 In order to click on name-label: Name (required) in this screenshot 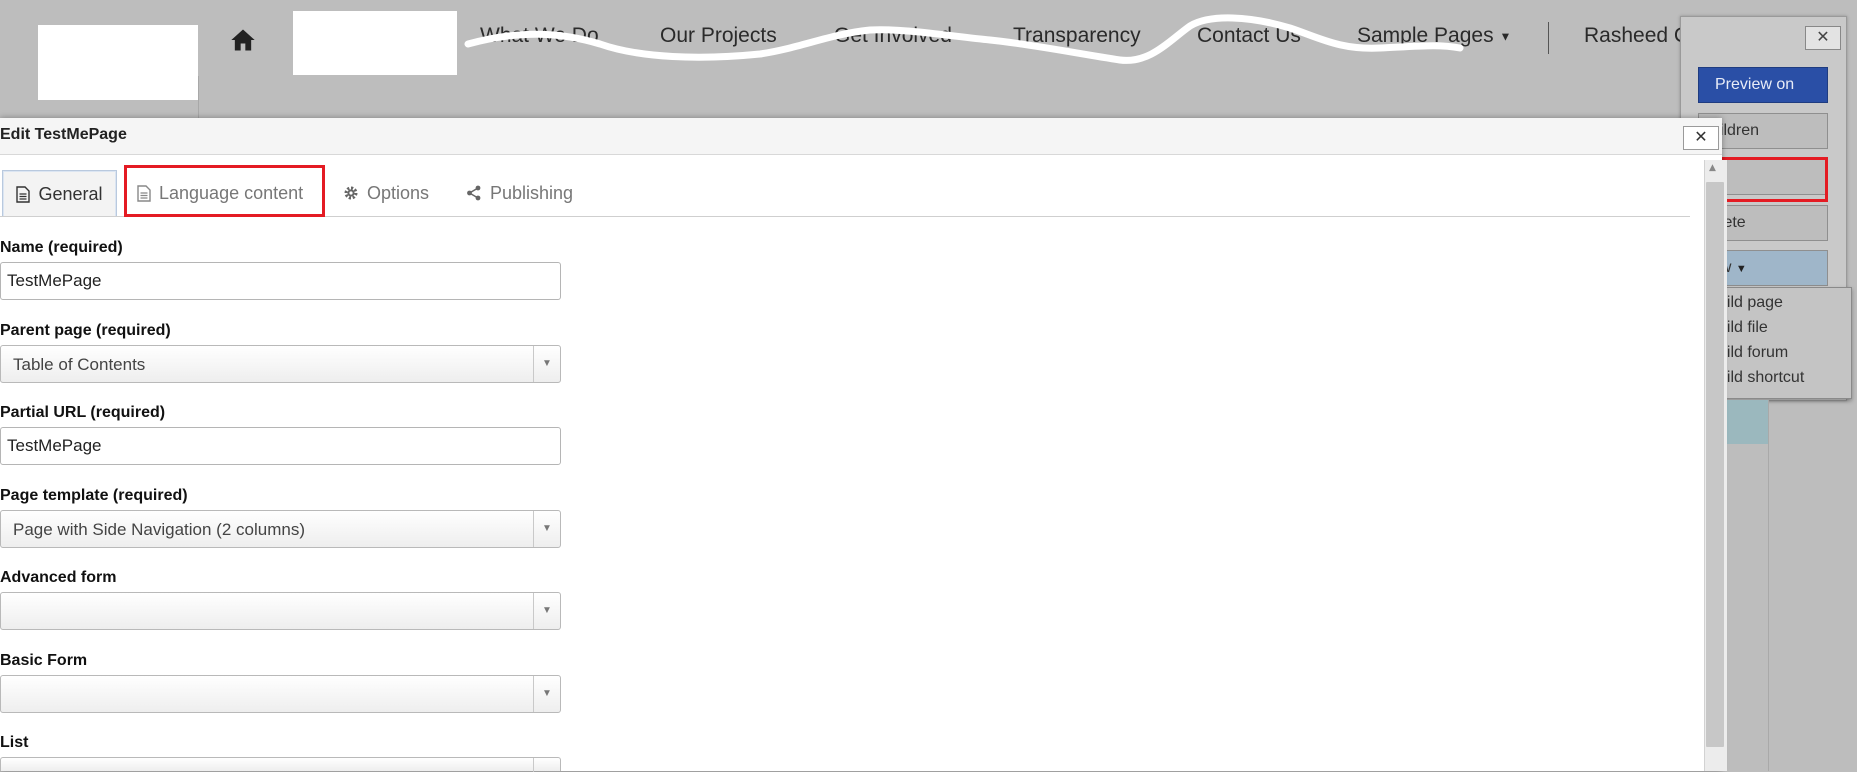, I will do `click(61, 247)`.